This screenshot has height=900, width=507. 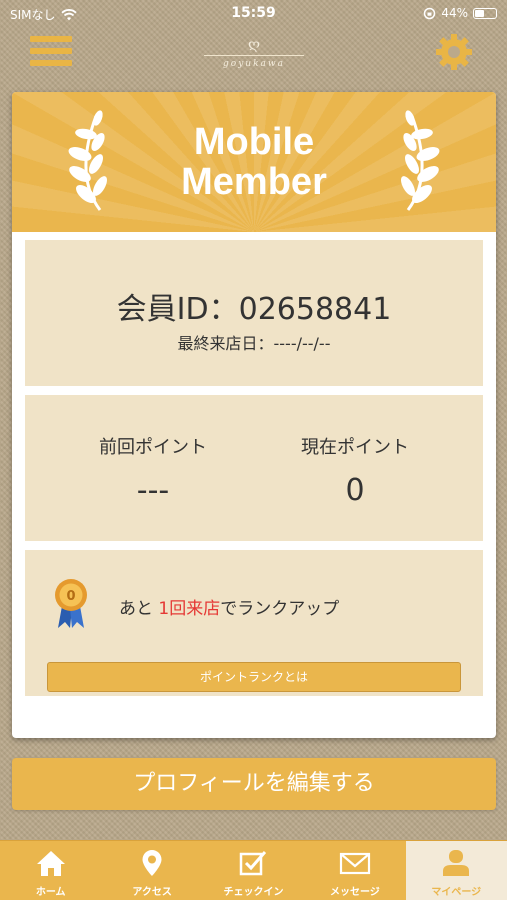 I want to click on tab-mypage: マイページ, so click(x=456, y=870).